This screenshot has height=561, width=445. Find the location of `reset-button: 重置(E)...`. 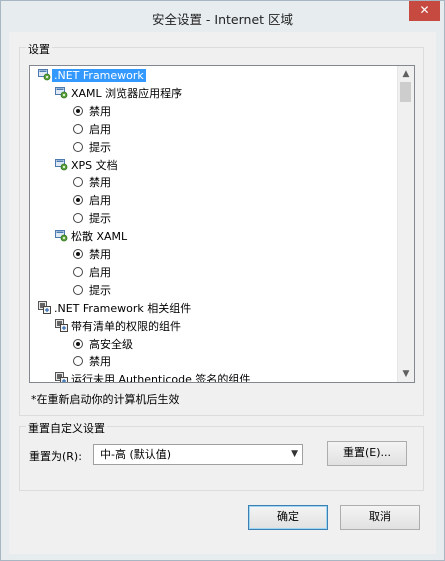

reset-button: 重置(E)... is located at coordinates (367, 453).